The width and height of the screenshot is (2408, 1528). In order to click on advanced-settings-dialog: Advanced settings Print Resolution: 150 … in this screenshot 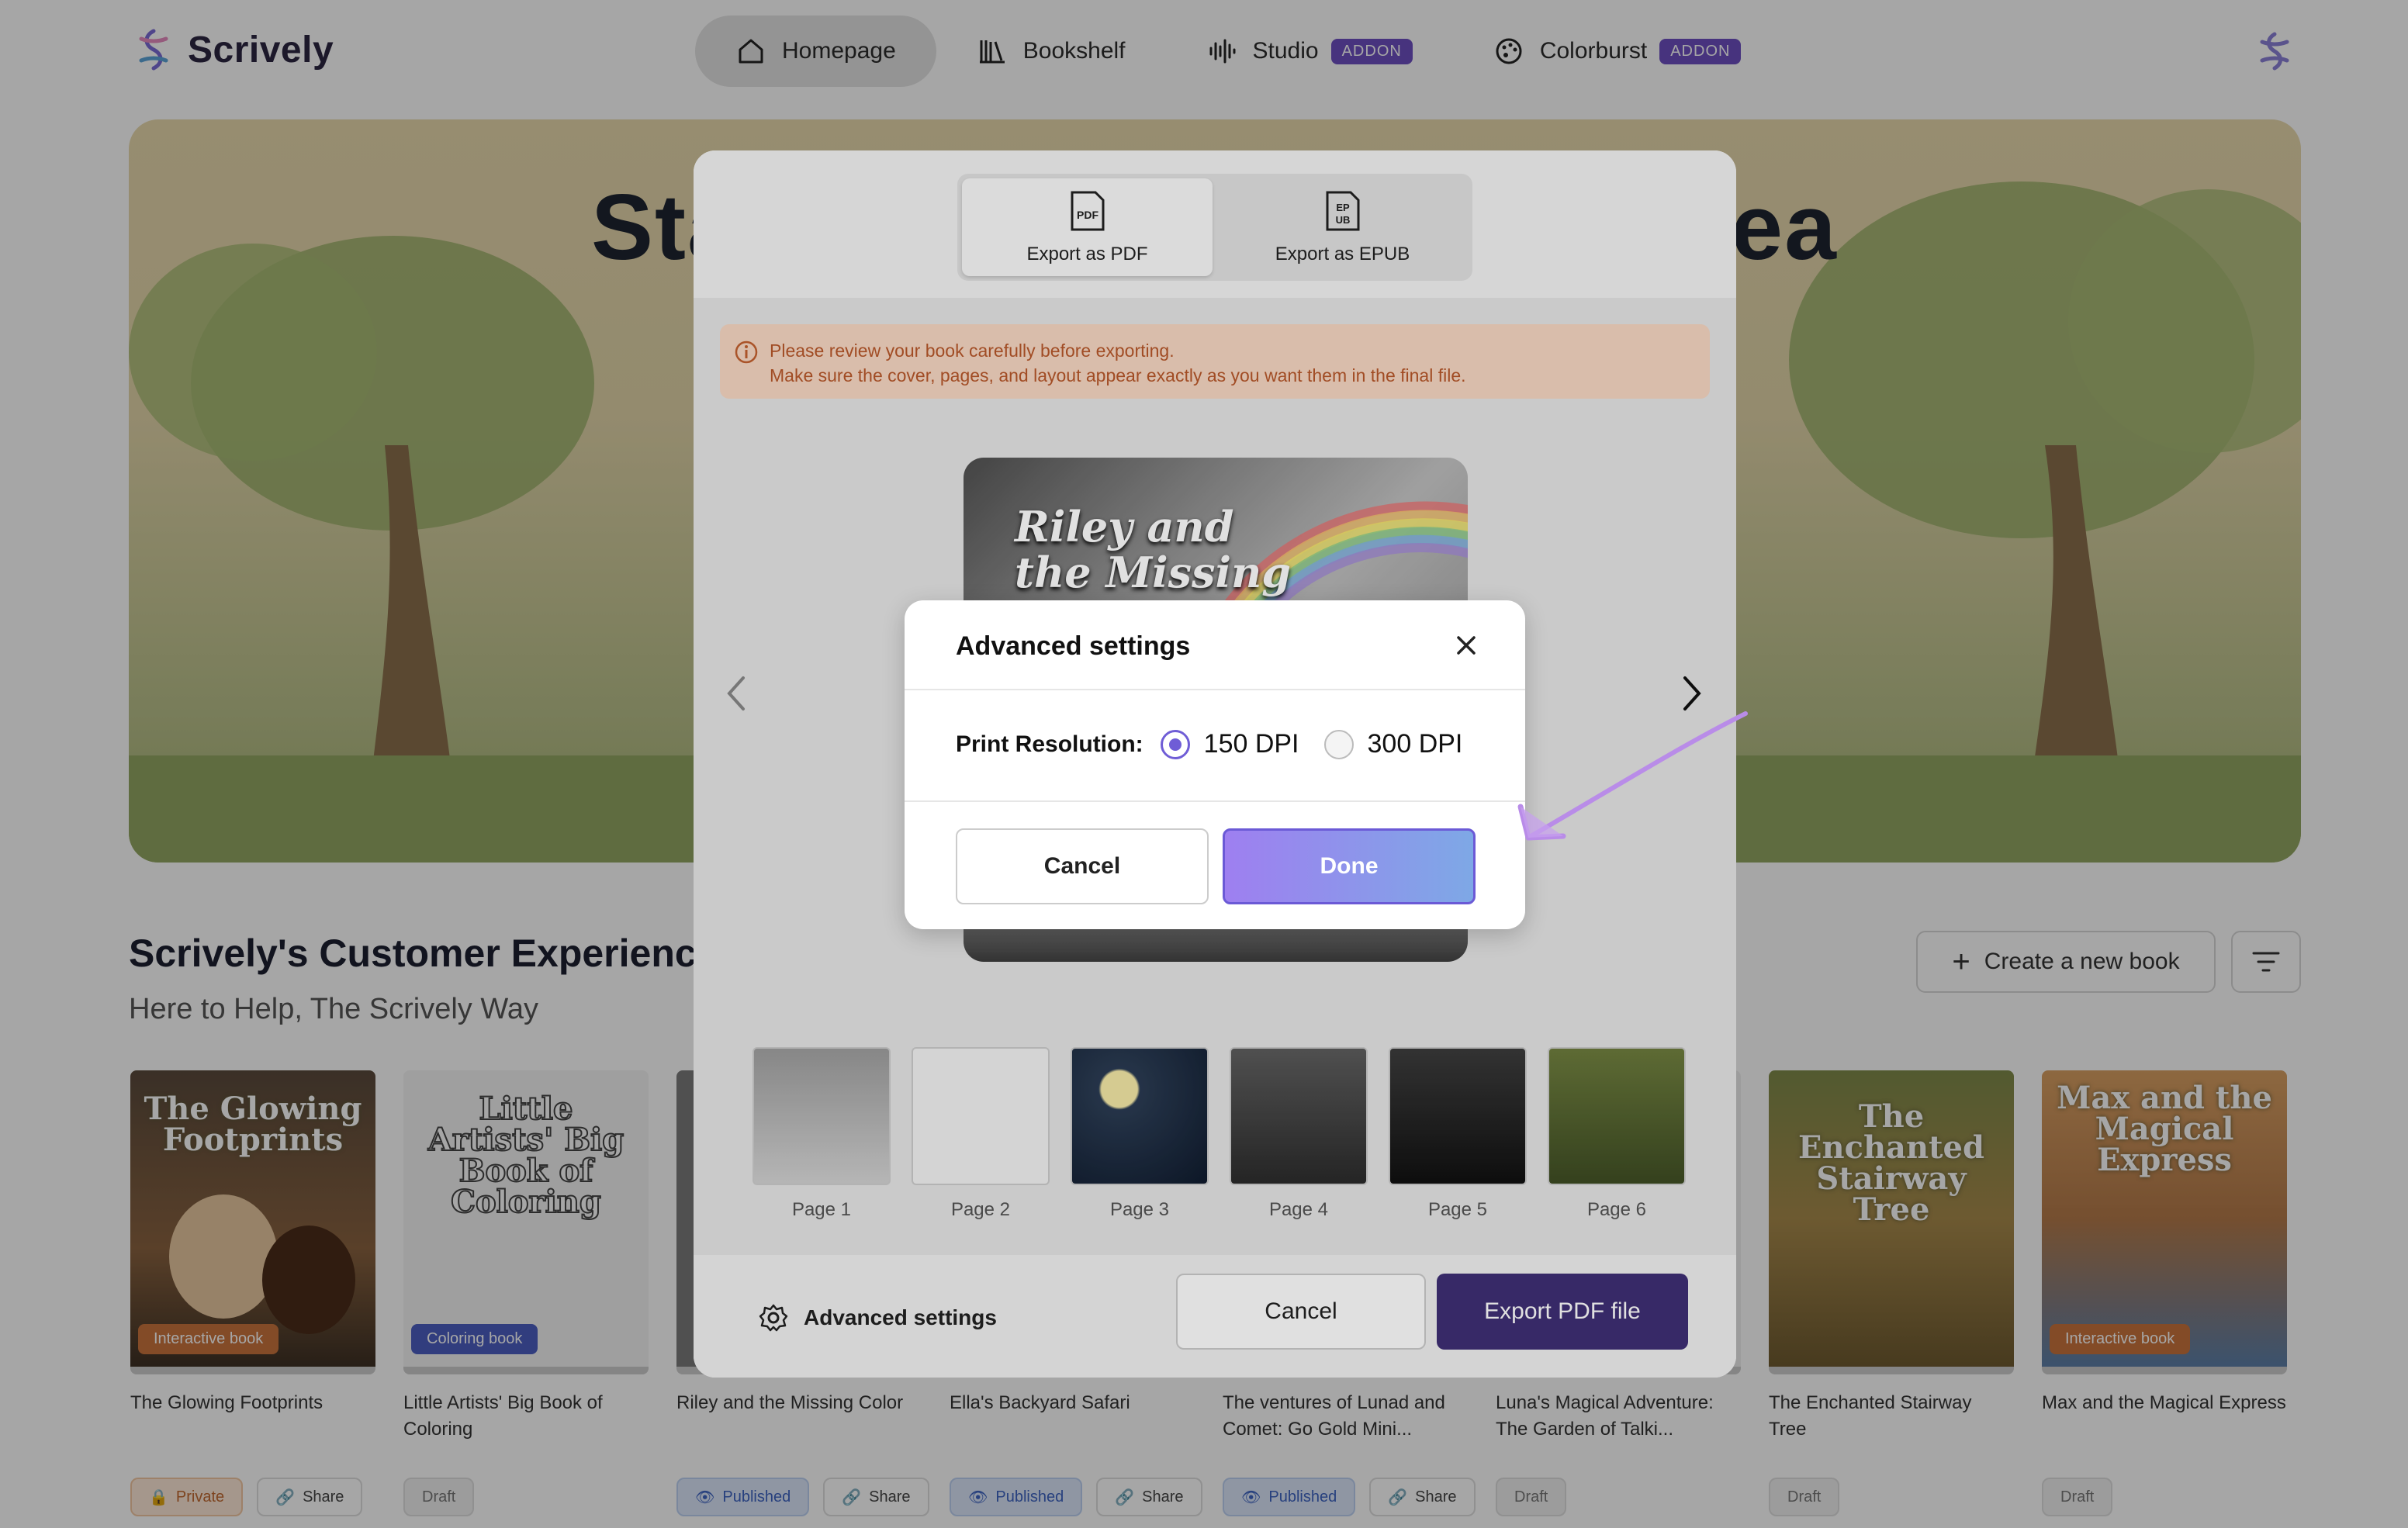, I will do `click(1215, 764)`.